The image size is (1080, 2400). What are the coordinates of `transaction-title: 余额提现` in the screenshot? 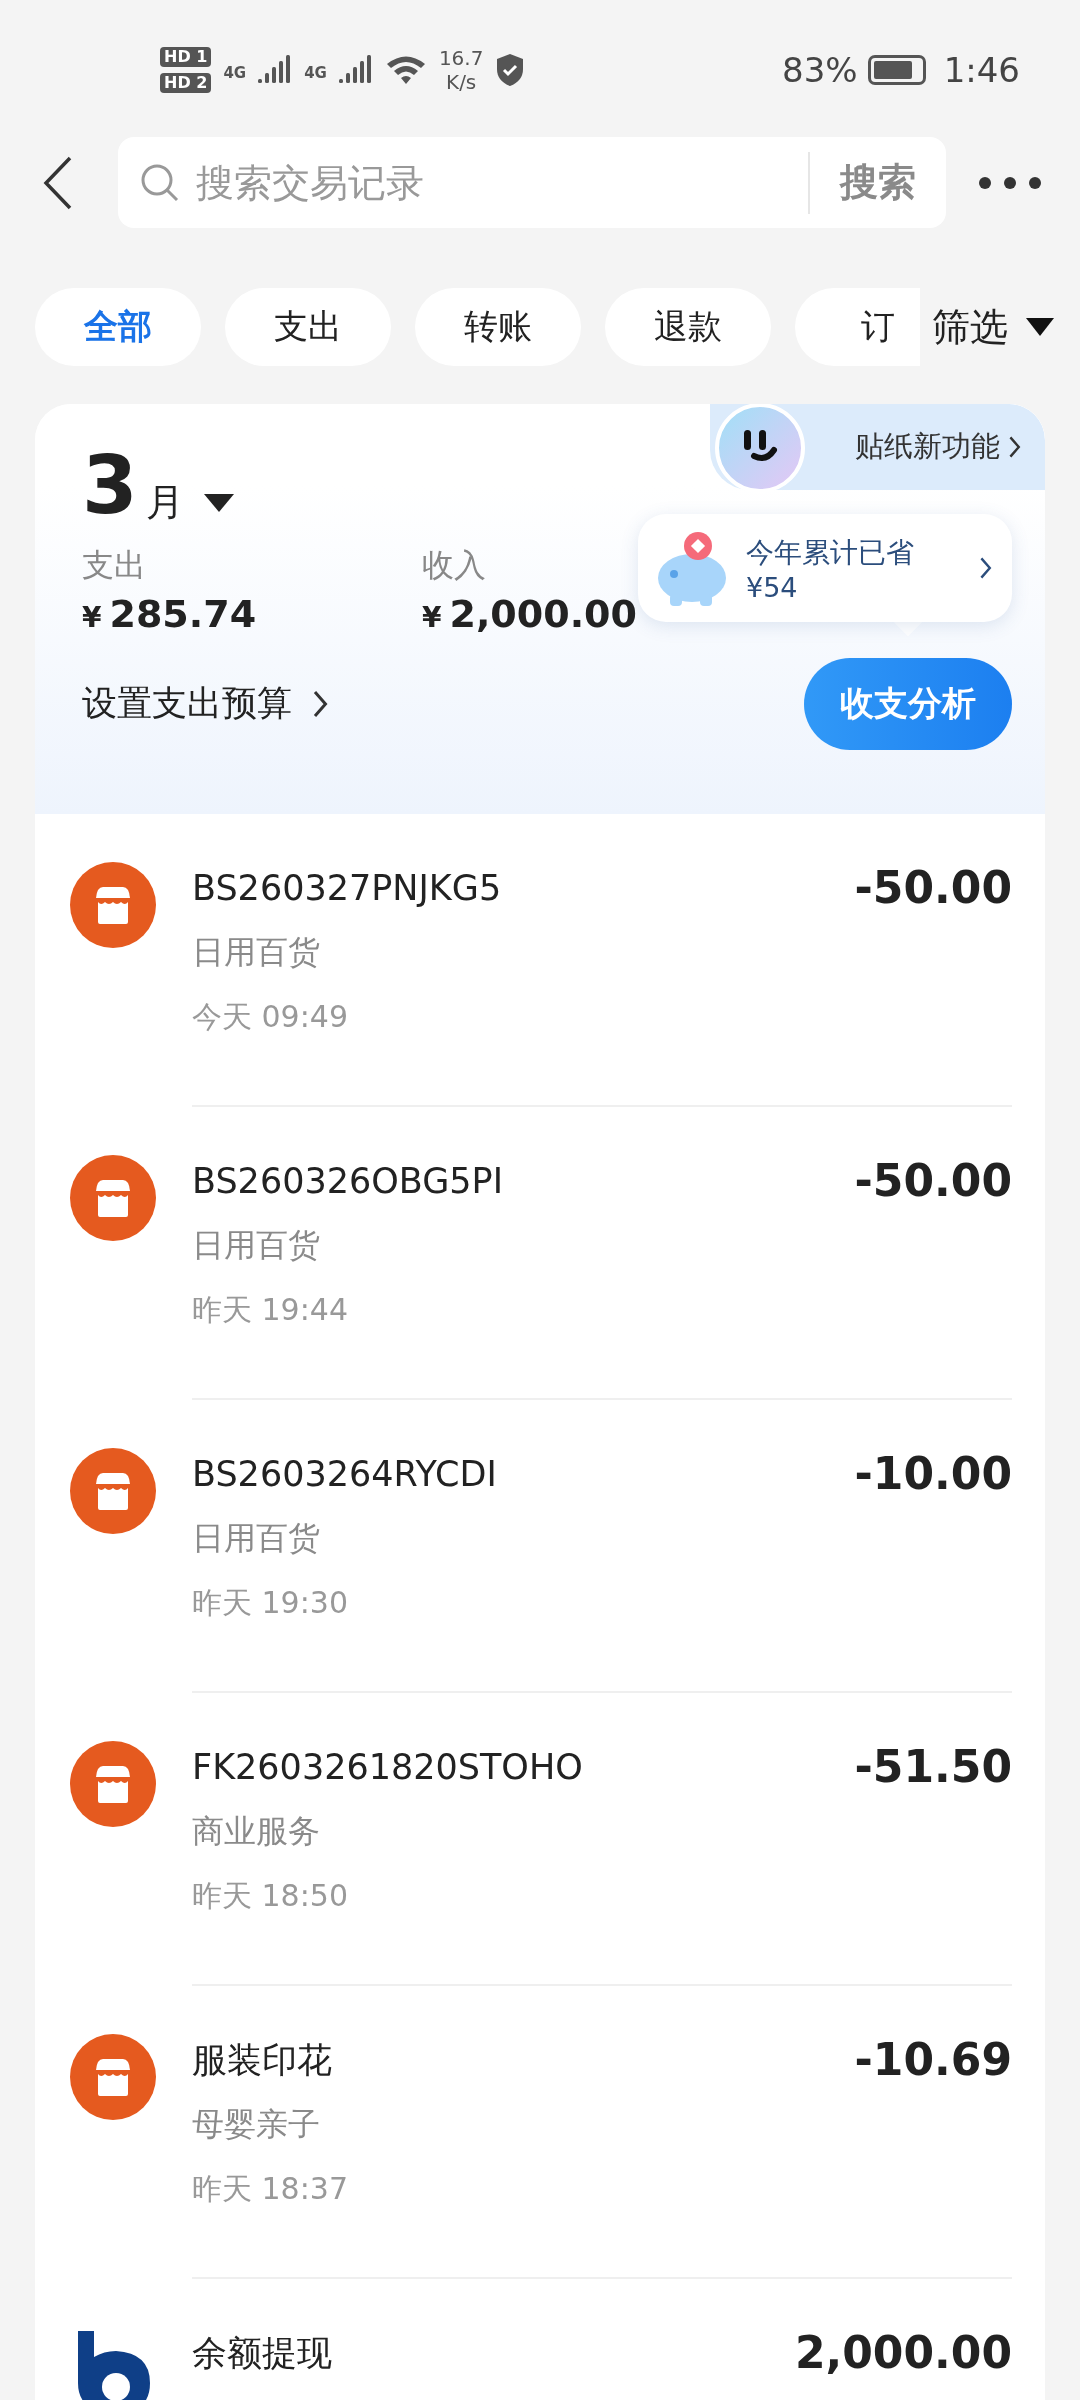 It's located at (262, 2353).